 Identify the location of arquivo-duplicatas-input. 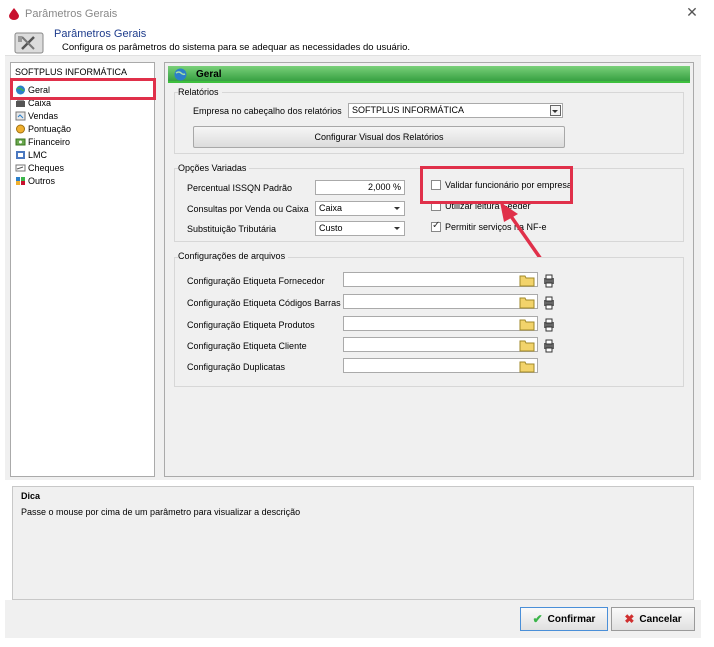
(440, 365).